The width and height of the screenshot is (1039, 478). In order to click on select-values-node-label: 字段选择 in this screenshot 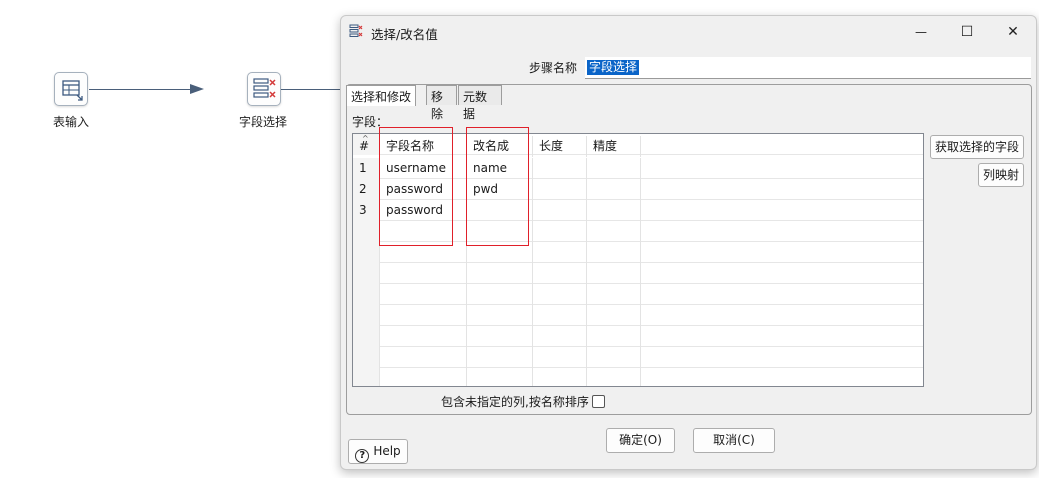, I will do `click(263, 122)`.